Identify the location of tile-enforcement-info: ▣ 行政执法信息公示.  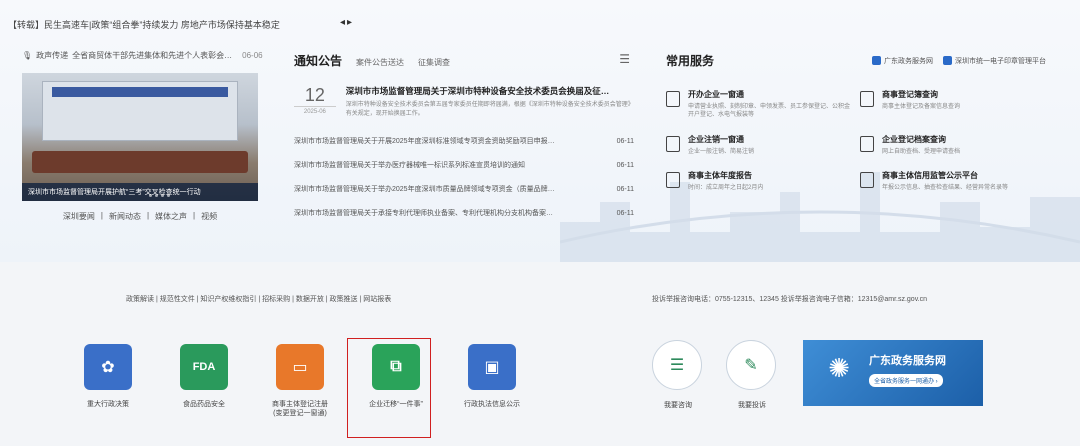
(492, 379).